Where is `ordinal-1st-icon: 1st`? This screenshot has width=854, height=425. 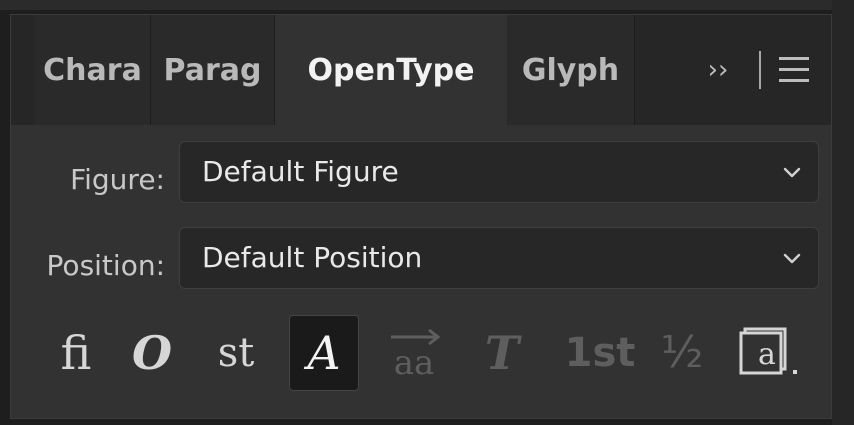 ordinal-1st-icon: 1st is located at coordinates (600, 353).